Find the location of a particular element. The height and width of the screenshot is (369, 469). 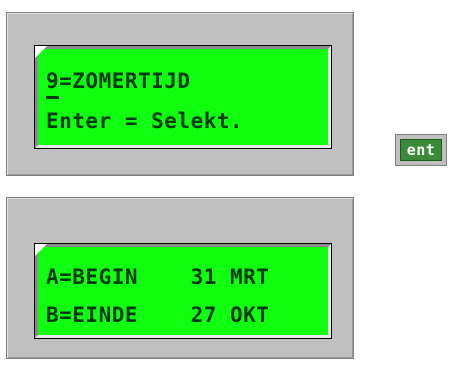

bottom-lcd-line-1: A=BEGIN 31 MRT is located at coordinates (158, 277).